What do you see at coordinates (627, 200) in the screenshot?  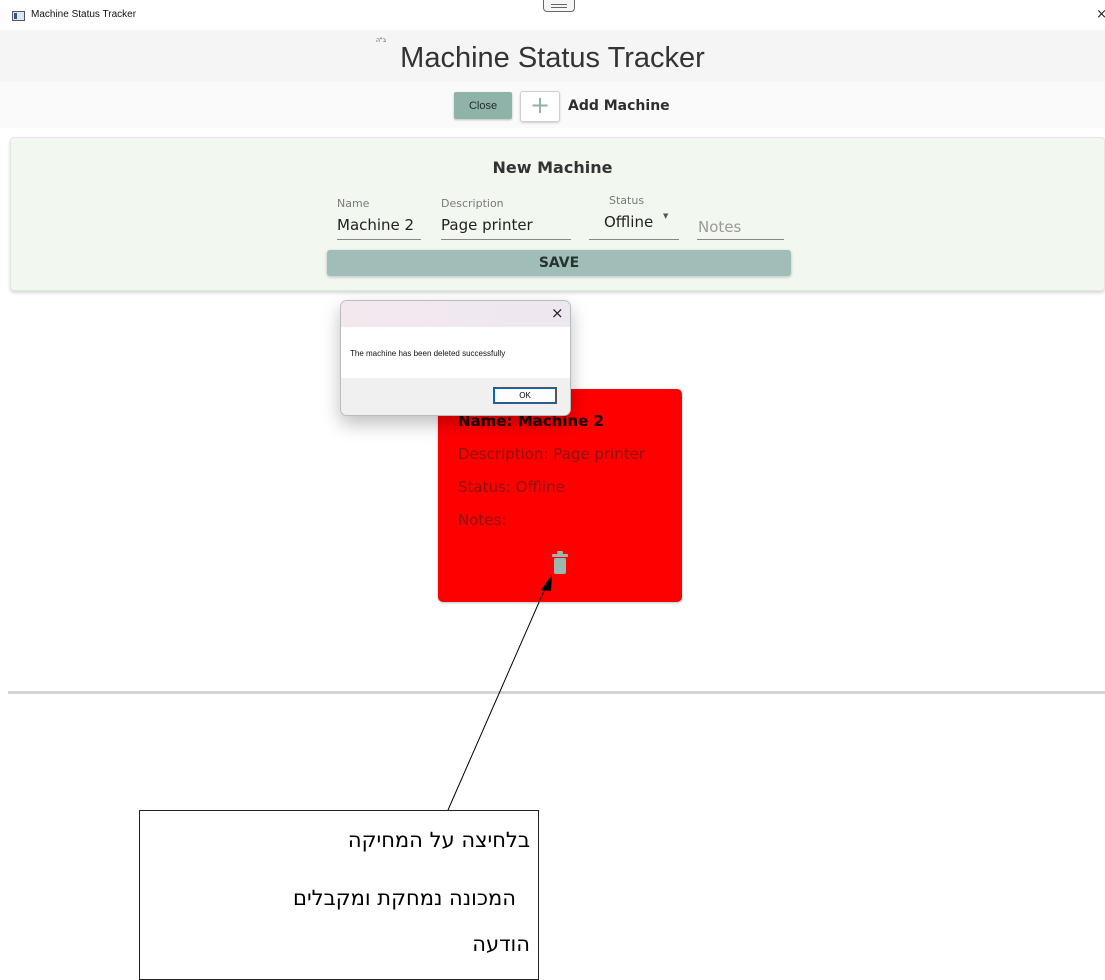 I see `status-label: Status` at bounding box center [627, 200].